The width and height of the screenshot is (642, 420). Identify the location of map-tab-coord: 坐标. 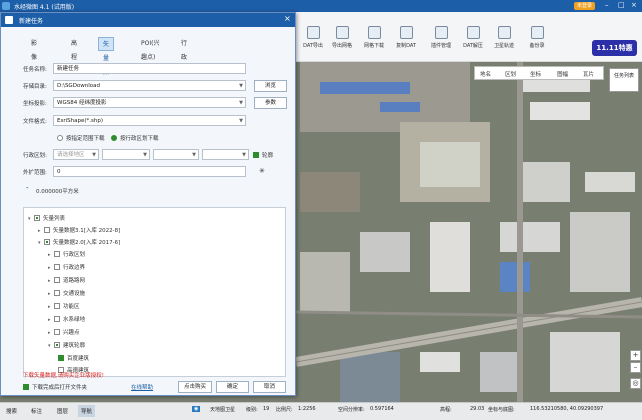
(535, 74).